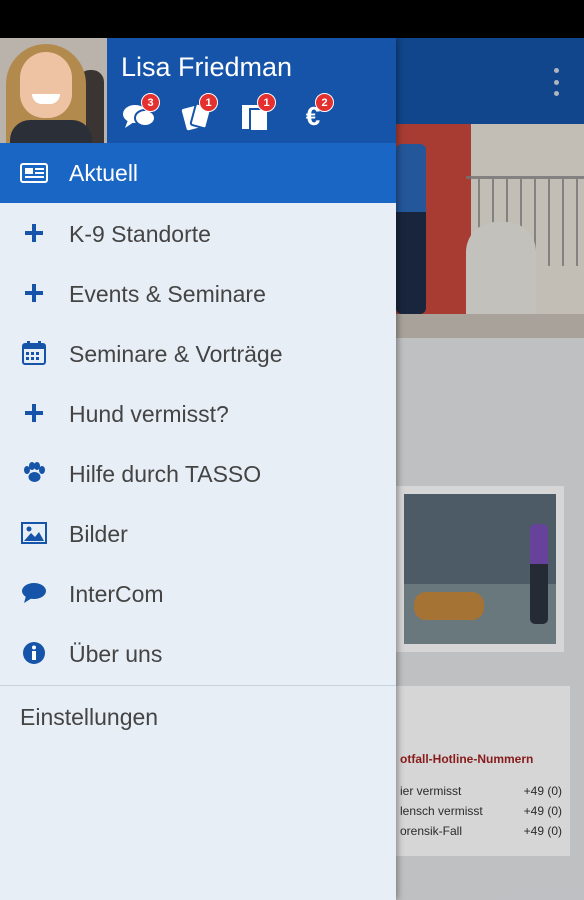 This screenshot has height=900, width=584. Describe the element at coordinates (266, 102) in the screenshot. I see `documents-badge: 1` at that location.